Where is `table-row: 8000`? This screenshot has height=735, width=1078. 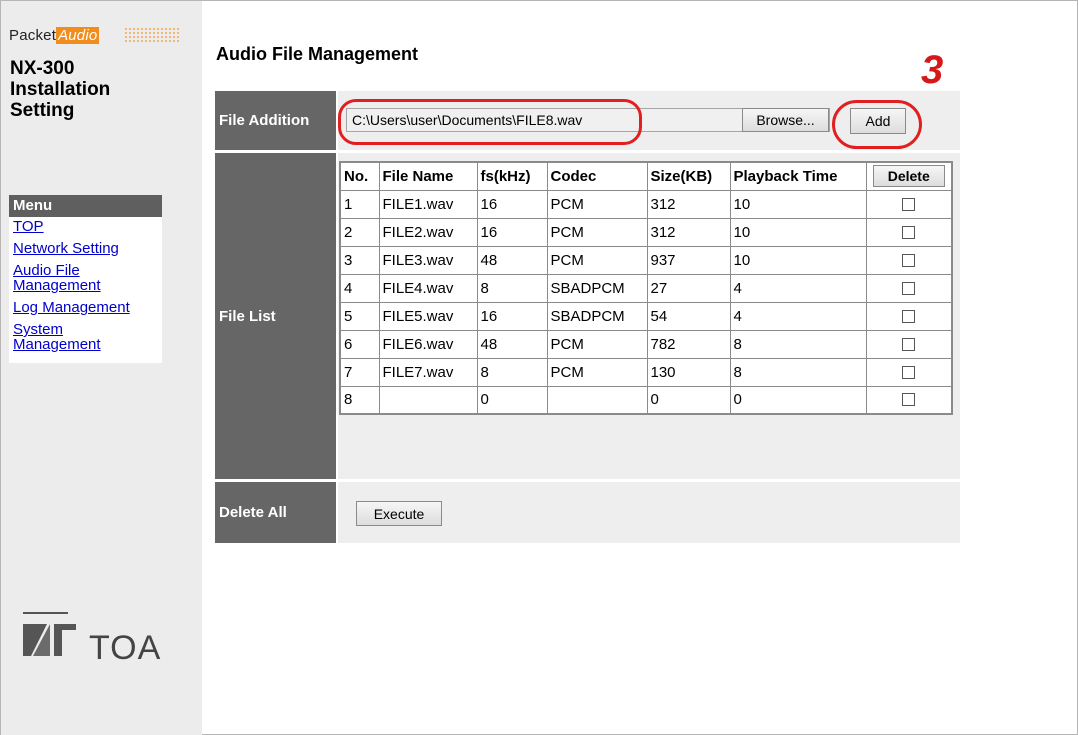
table-row: 8000 is located at coordinates (646, 400).